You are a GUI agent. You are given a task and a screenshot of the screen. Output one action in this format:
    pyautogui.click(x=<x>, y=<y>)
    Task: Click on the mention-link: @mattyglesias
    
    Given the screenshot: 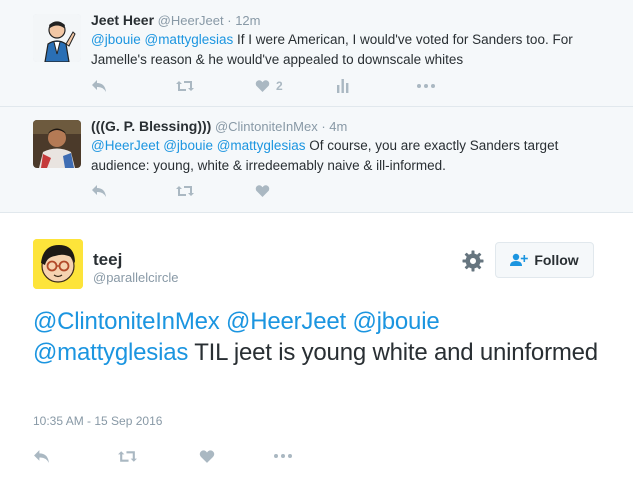 What is the action you would take?
    pyautogui.click(x=110, y=352)
    